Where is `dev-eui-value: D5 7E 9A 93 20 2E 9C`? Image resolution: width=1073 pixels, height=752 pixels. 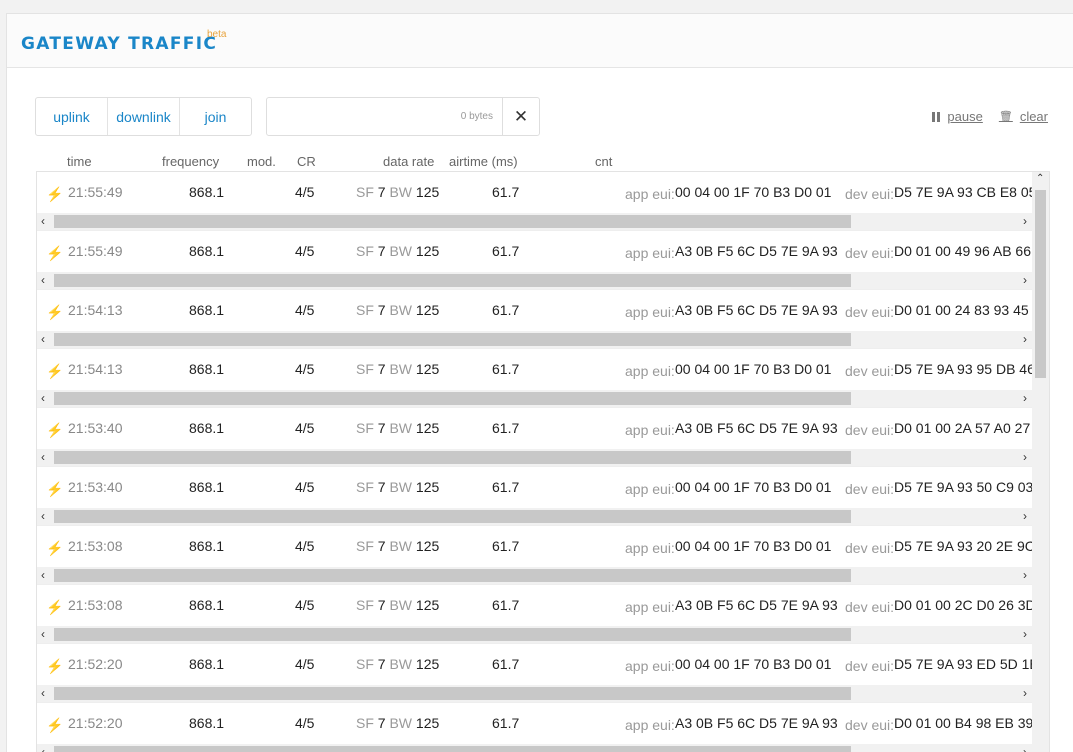
dev-eui-value: D5 7E 9A 93 20 2E 9C is located at coordinates (964, 546).